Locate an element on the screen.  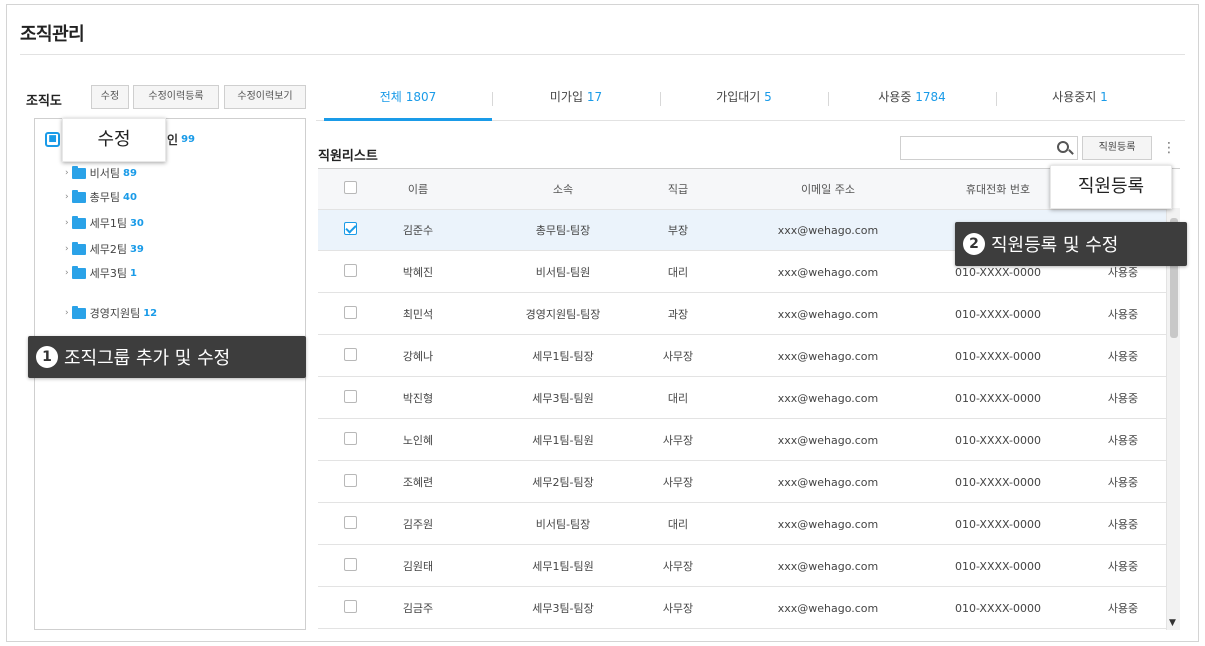
tree-item-label: 비서팀 is located at coordinates (104, 173).